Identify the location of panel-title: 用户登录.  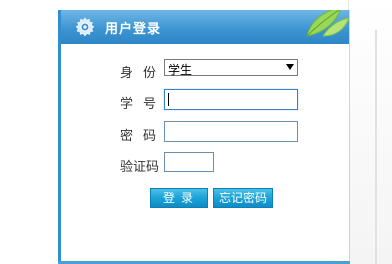
(133, 29).